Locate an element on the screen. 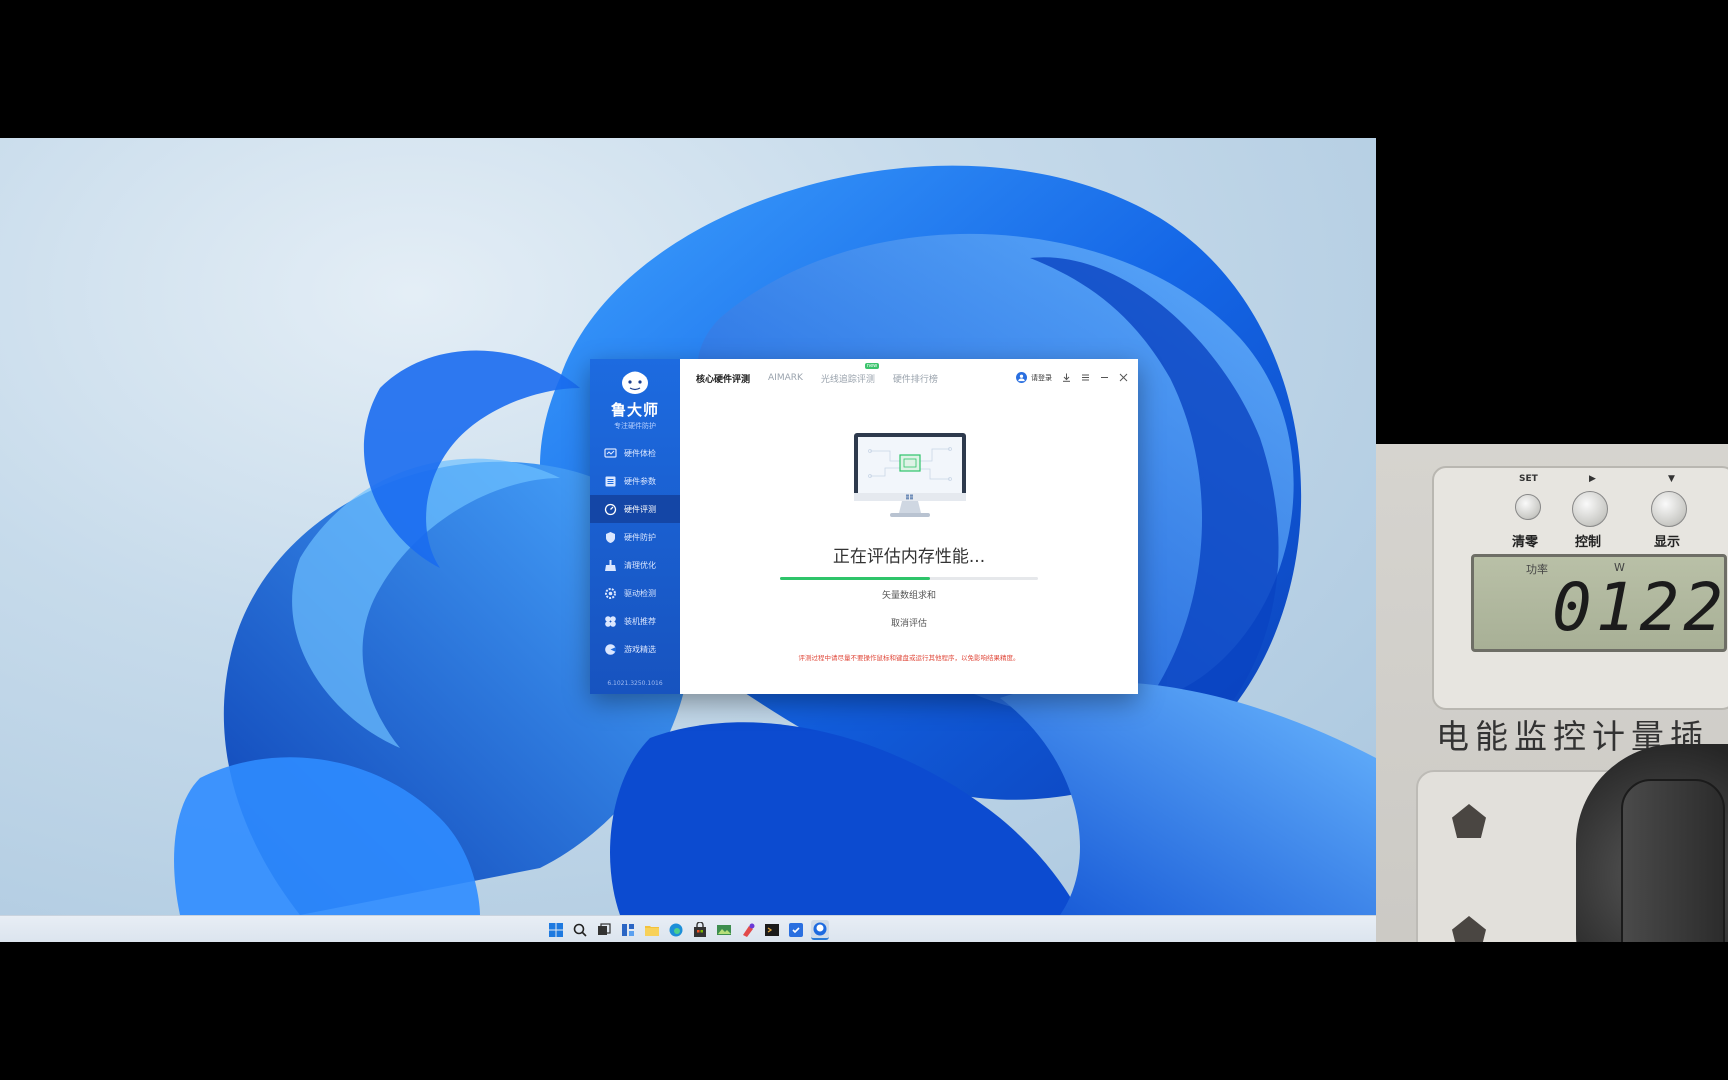 Image resolution: width=1728 pixels, height=1080 pixels. edge-icon is located at coordinates (676, 930).